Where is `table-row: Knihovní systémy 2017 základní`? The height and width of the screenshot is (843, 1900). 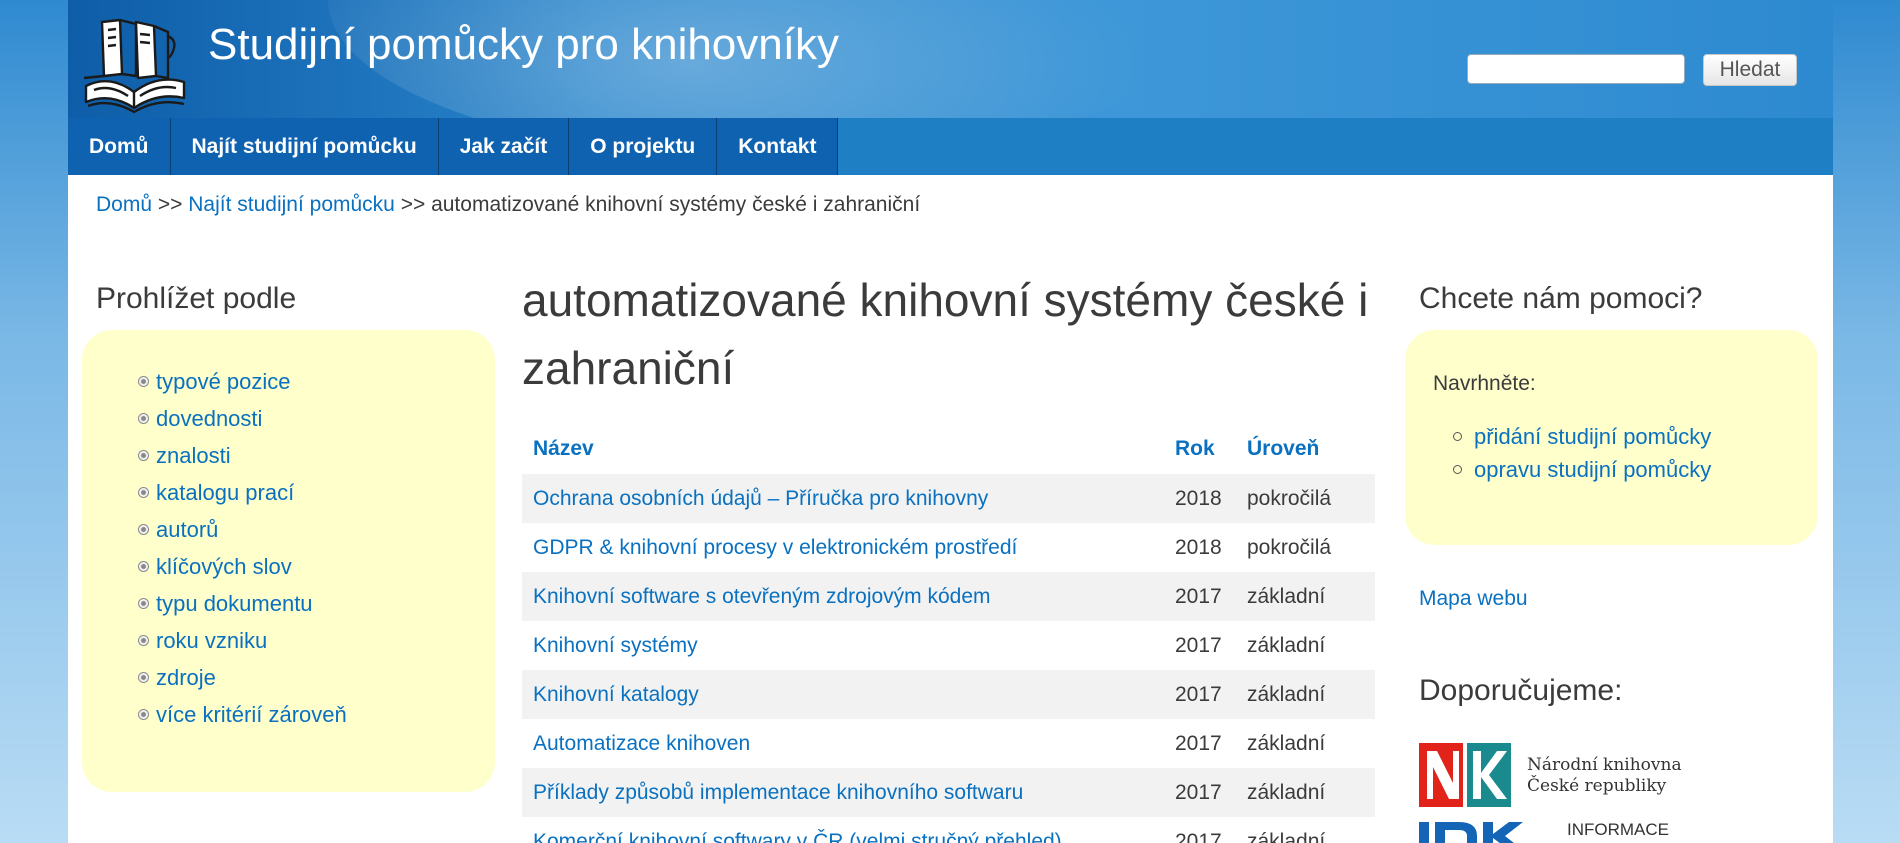 table-row: Knihovní systémy 2017 základní is located at coordinates (948, 645).